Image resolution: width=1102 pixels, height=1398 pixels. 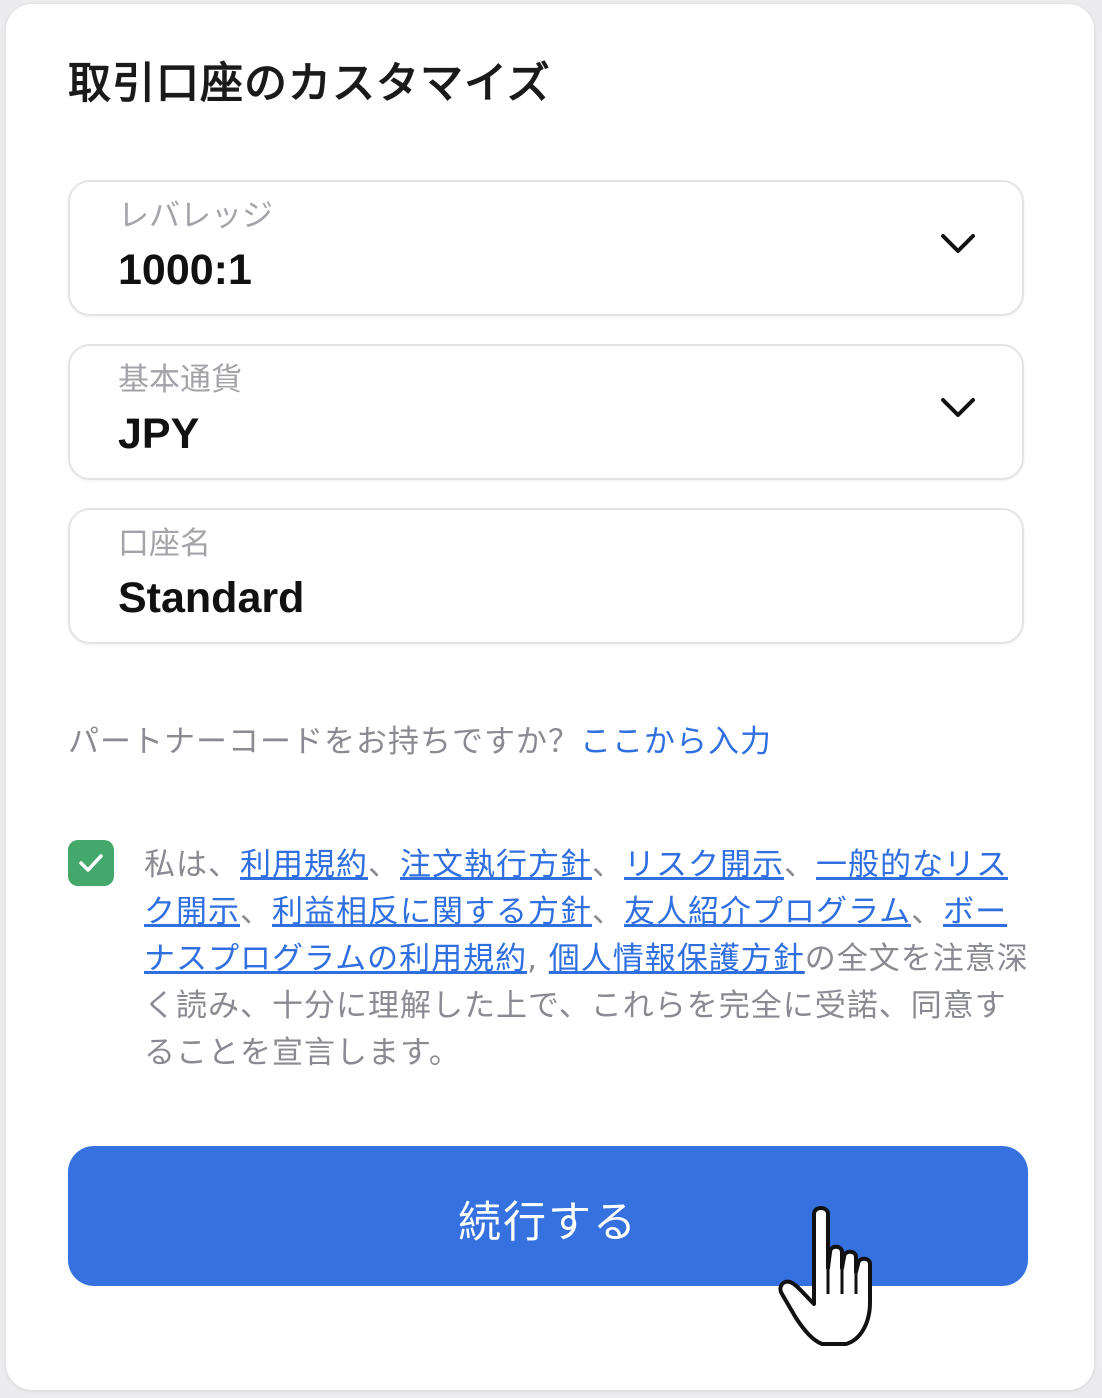 I want to click on account-name-value: Standard, so click(x=211, y=598).